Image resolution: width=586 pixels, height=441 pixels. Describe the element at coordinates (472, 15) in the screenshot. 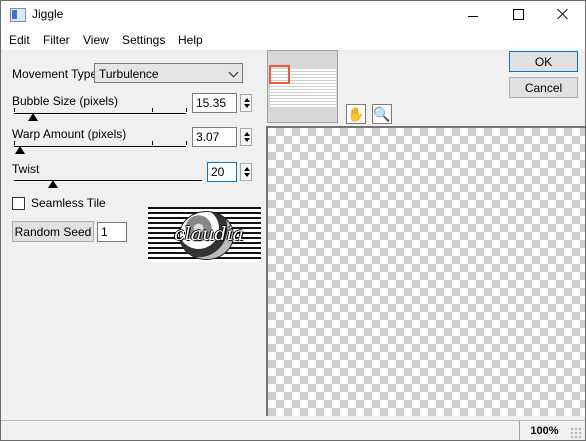

I see `minimize-button` at that location.